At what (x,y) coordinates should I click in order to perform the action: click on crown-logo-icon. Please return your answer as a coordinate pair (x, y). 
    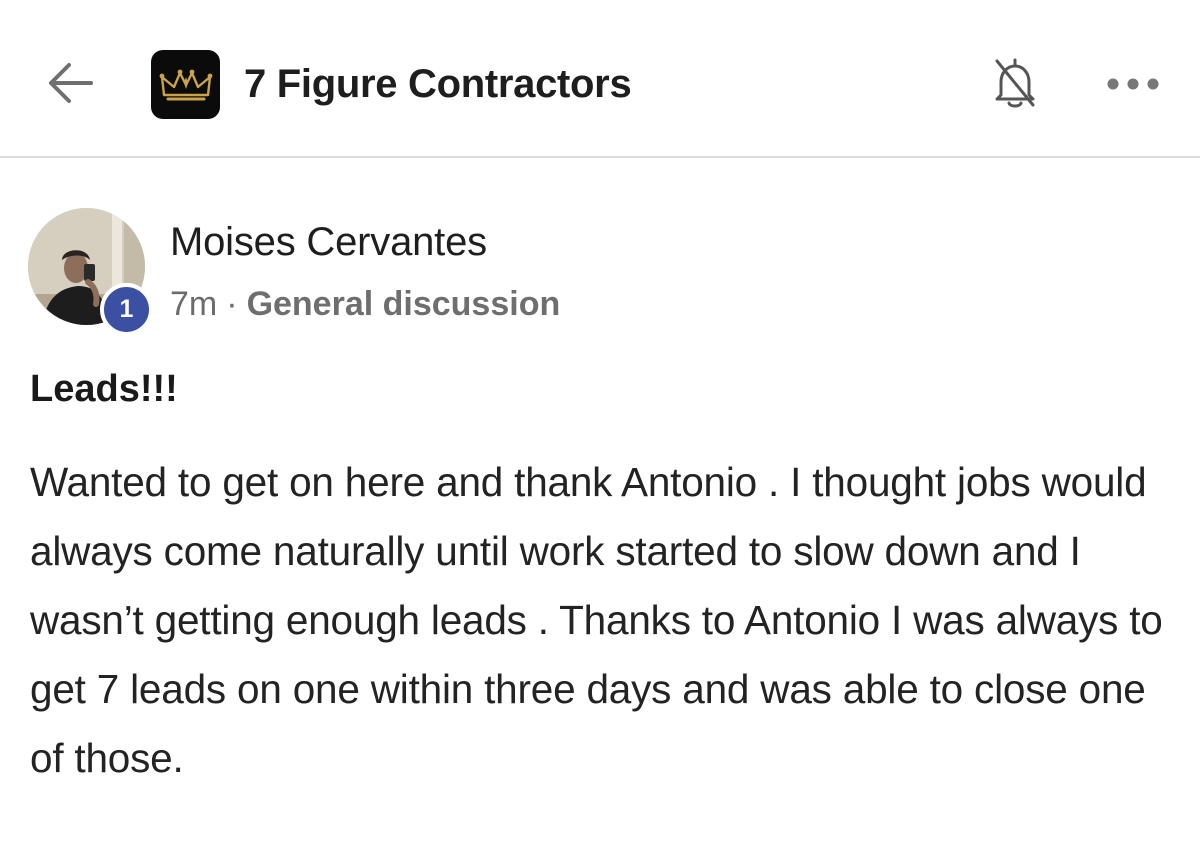
    Looking at the image, I should click on (185, 84).